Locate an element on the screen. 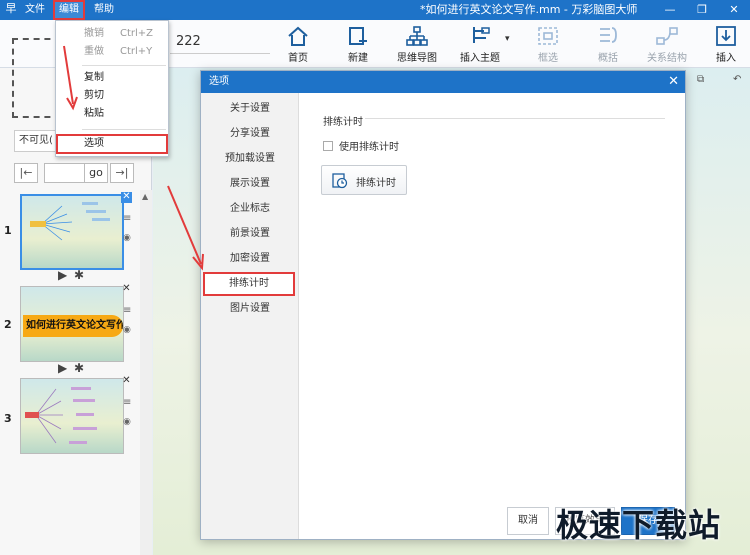 This screenshot has height=555, width=750. undo-icon: ↶ is located at coordinates (741, 81).